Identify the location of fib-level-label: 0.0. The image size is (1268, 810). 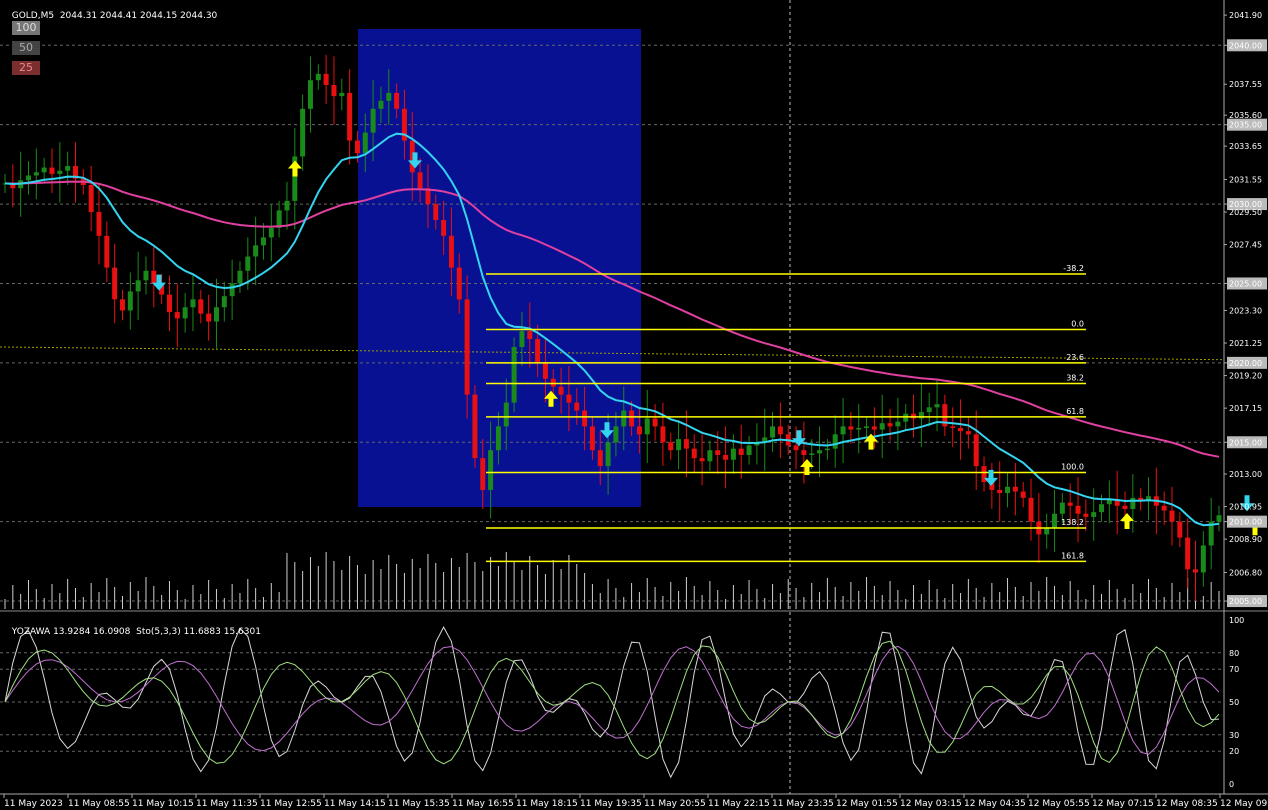
(1077, 324).